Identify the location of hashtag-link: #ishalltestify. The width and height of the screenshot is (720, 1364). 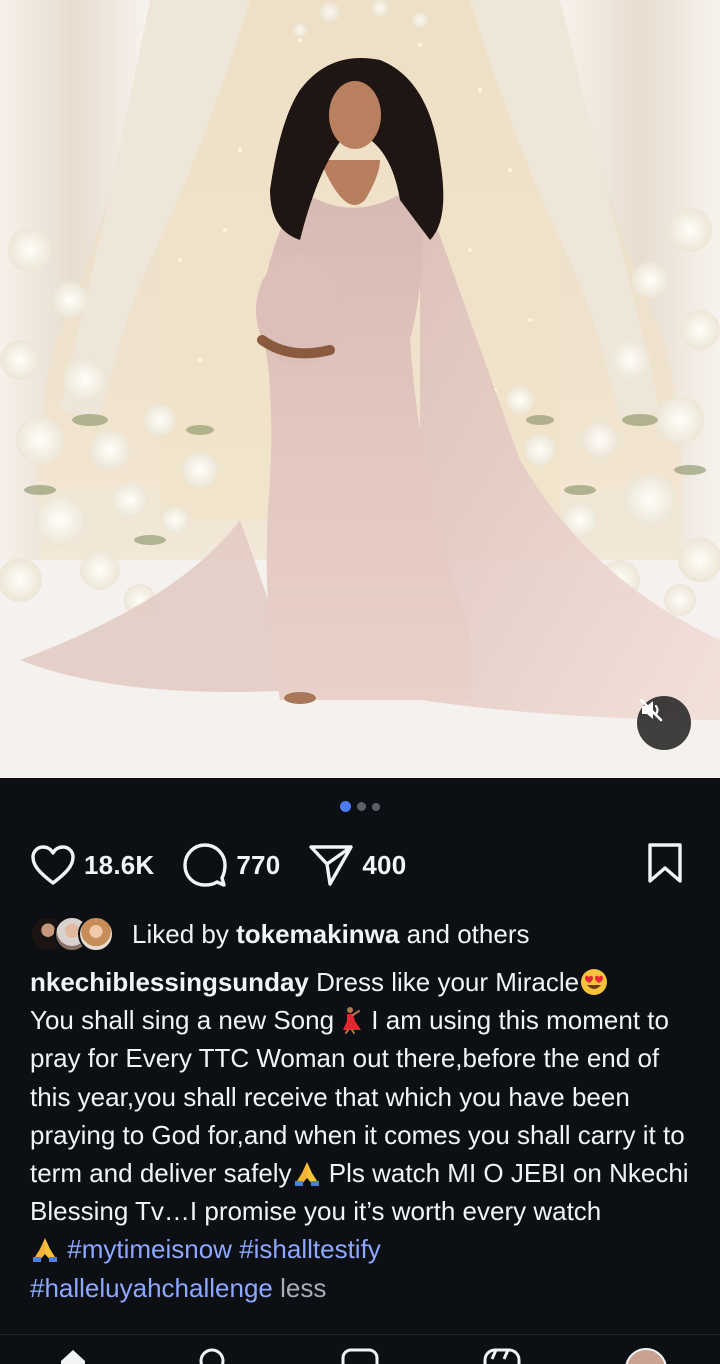
(310, 1249).